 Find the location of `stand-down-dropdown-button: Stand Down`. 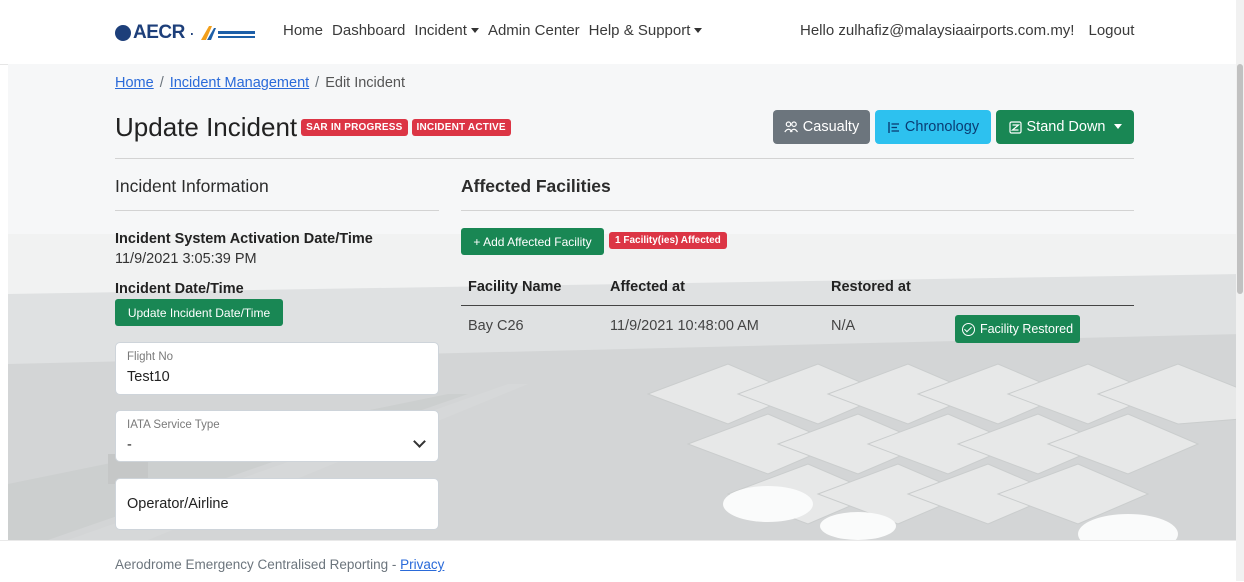

stand-down-dropdown-button: Stand Down is located at coordinates (1065, 127).